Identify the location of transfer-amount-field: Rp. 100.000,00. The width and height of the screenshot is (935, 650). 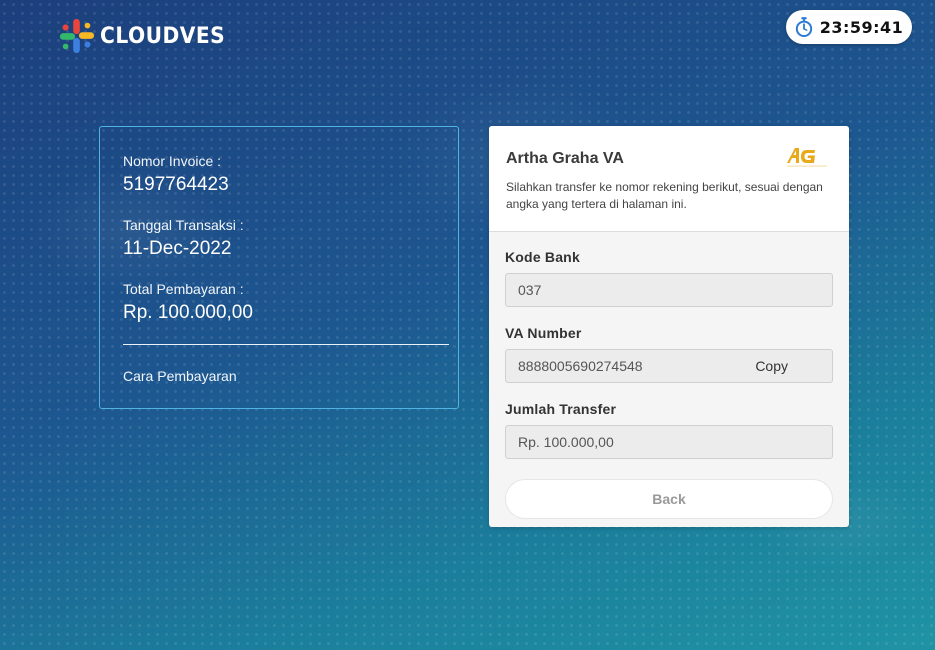
(669, 442).